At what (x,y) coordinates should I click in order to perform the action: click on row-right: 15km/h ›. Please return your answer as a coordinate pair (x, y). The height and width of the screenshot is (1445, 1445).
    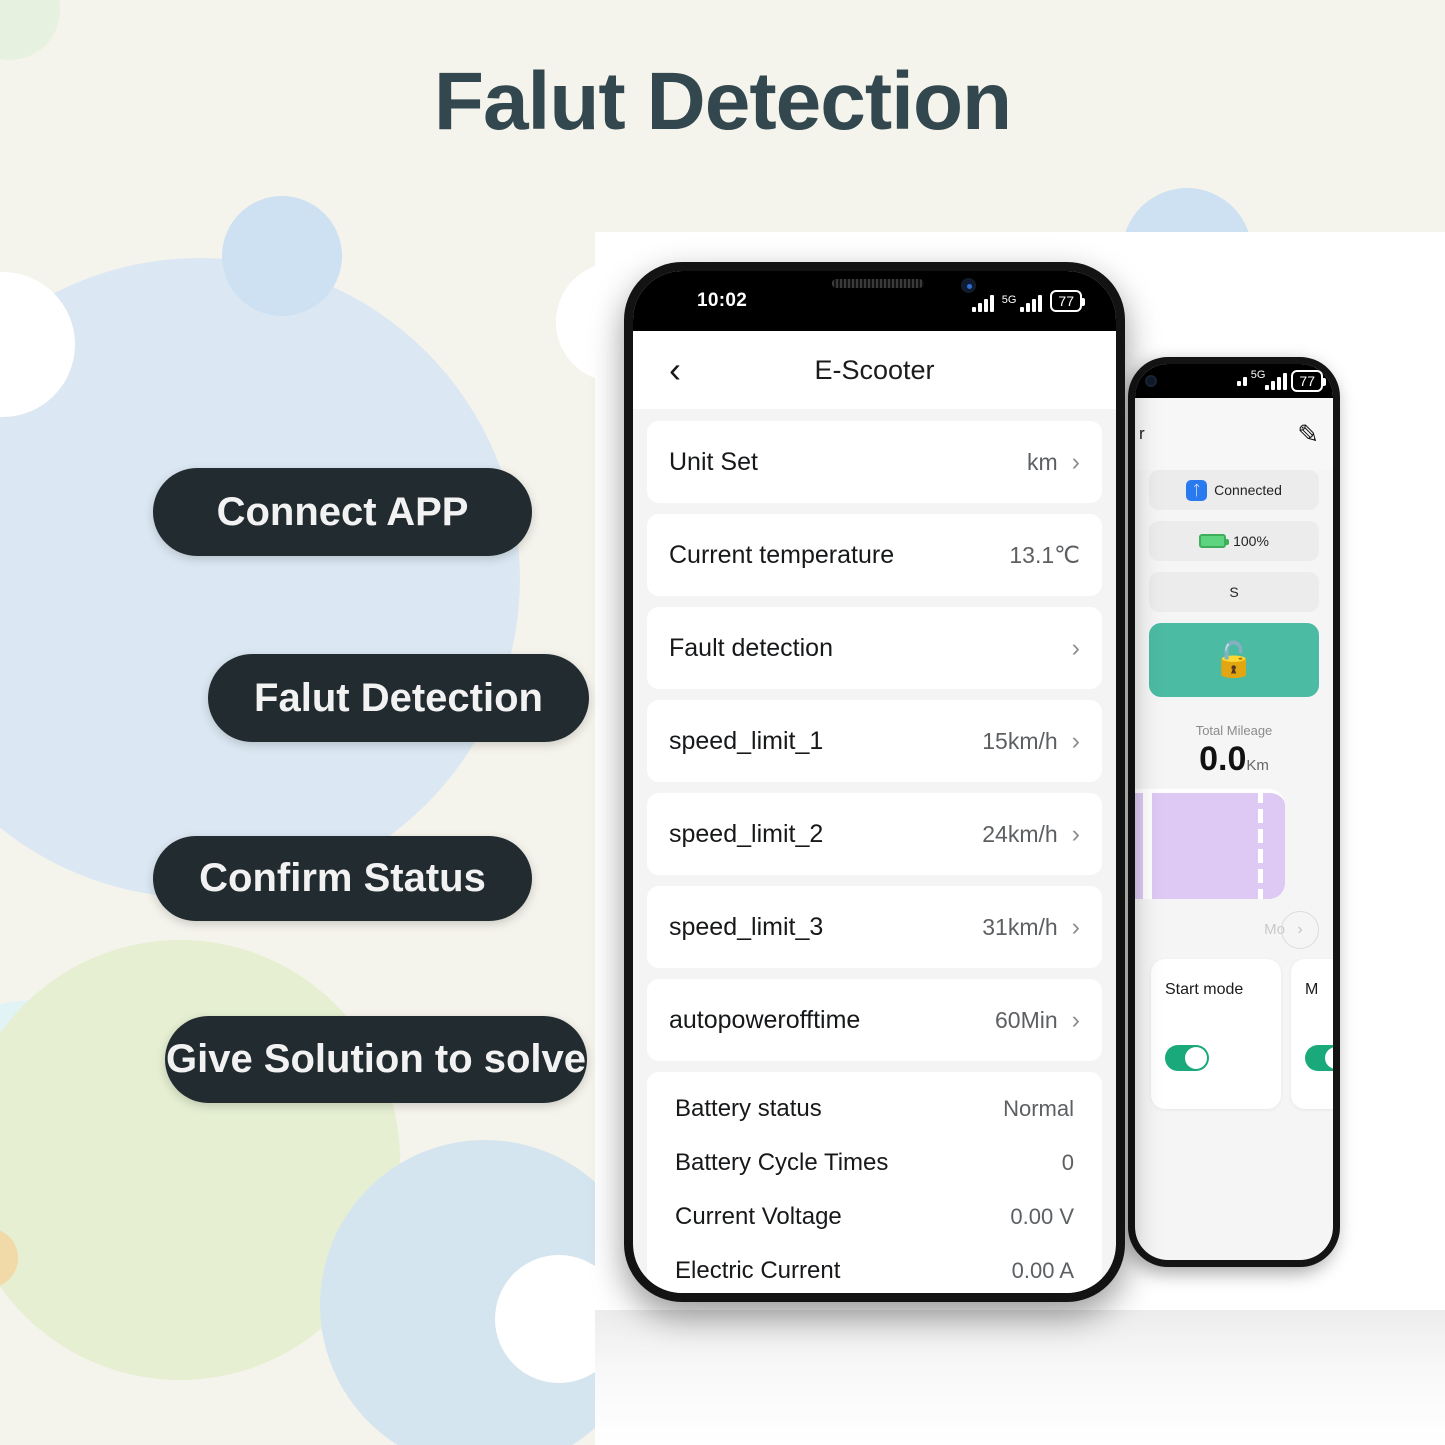
    Looking at the image, I should click on (1031, 741).